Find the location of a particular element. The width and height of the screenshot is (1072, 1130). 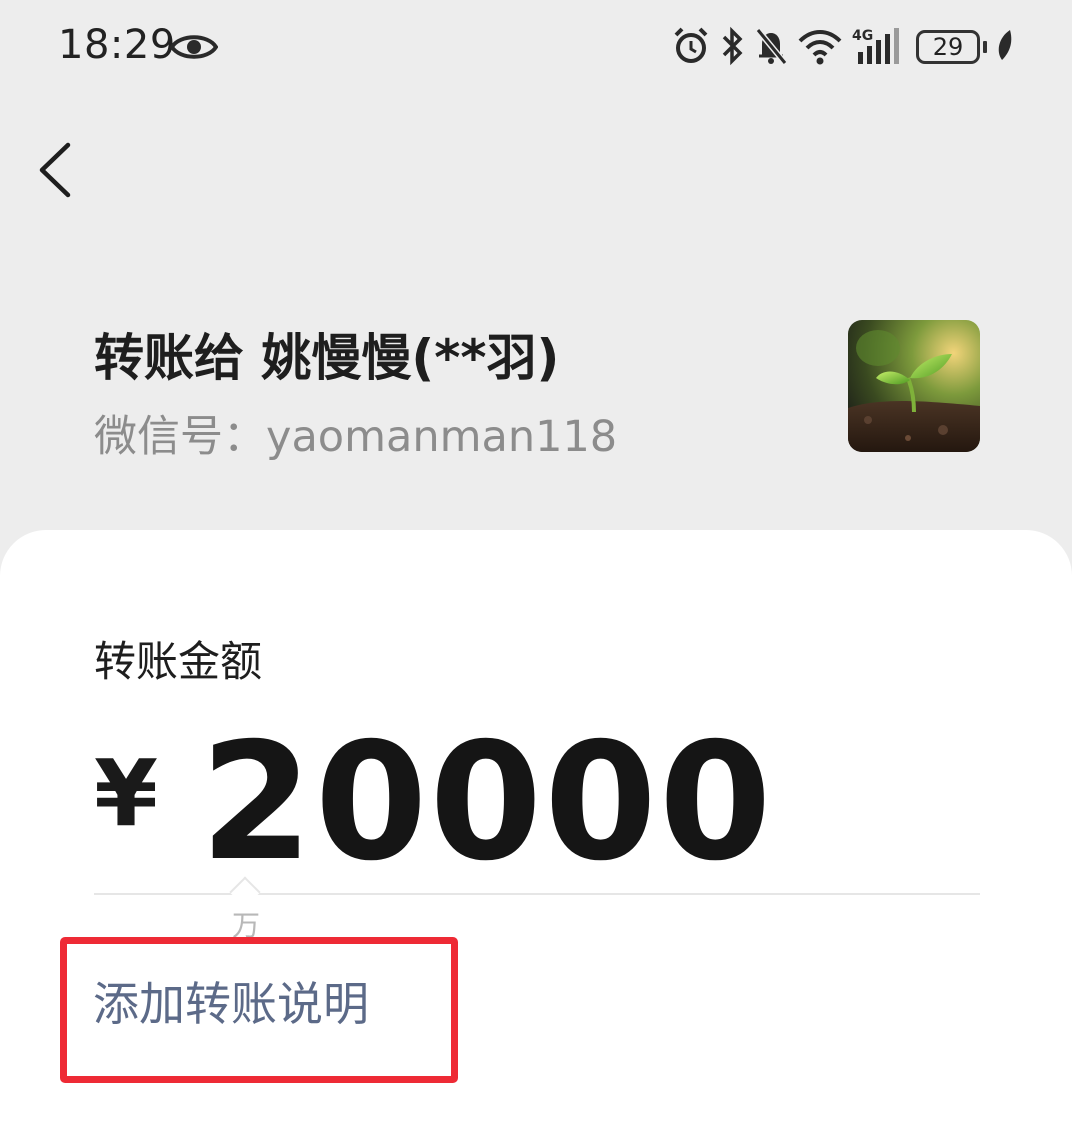

payee-wechat-id: 微信号：yaomanman118 is located at coordinates (356, 437).